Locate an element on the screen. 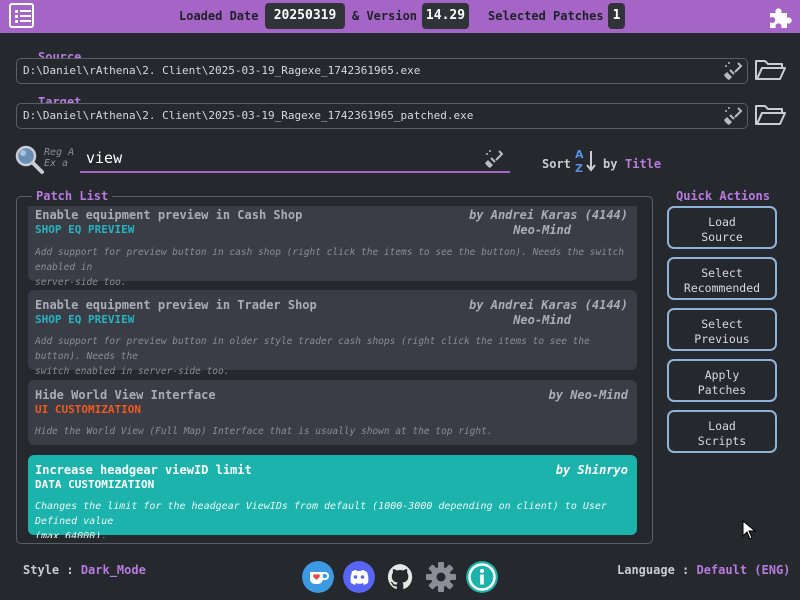 The image size is (800, 600). language-value: Default (ENG) is located at coordinates (743, 570).